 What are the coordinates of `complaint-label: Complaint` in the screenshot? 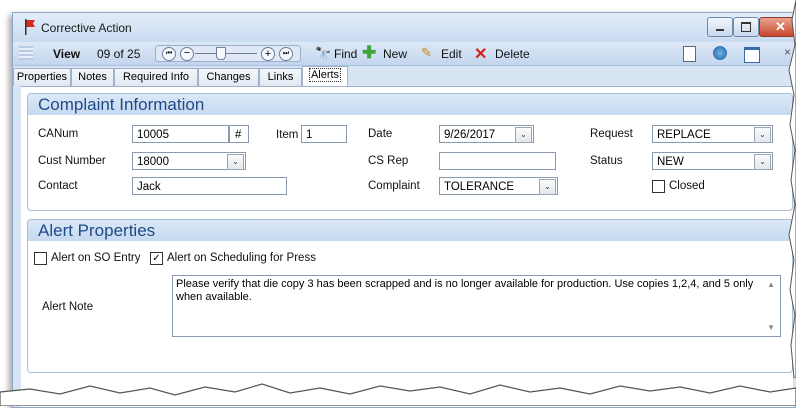 It's located at (394, 186).